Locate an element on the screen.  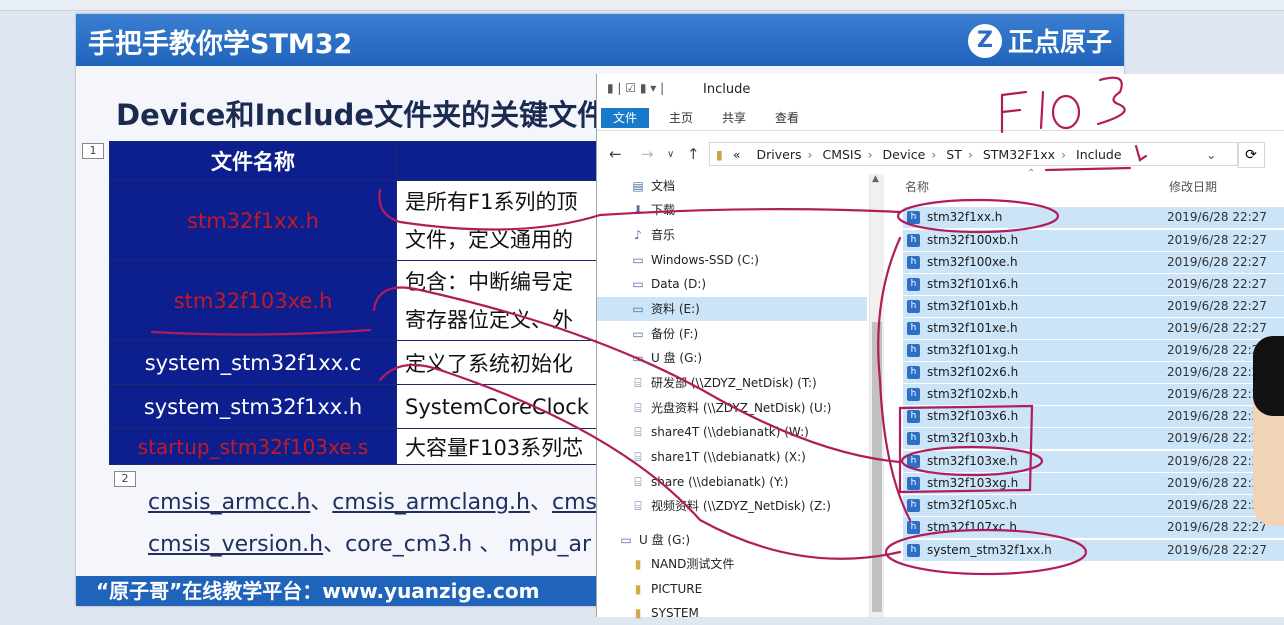
file-row: h stm32f101xg.h 2019/6/28 22:27 is located at coordinates (1093, 350).